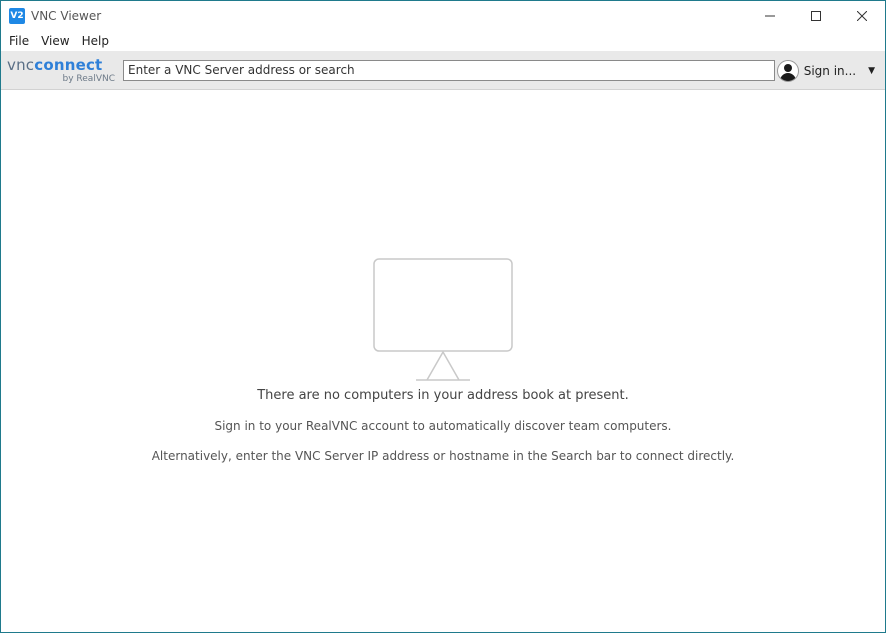 The width and height of the screenshot is (886, 633). I want to click on user-avatar-icon, so click(787, 71).